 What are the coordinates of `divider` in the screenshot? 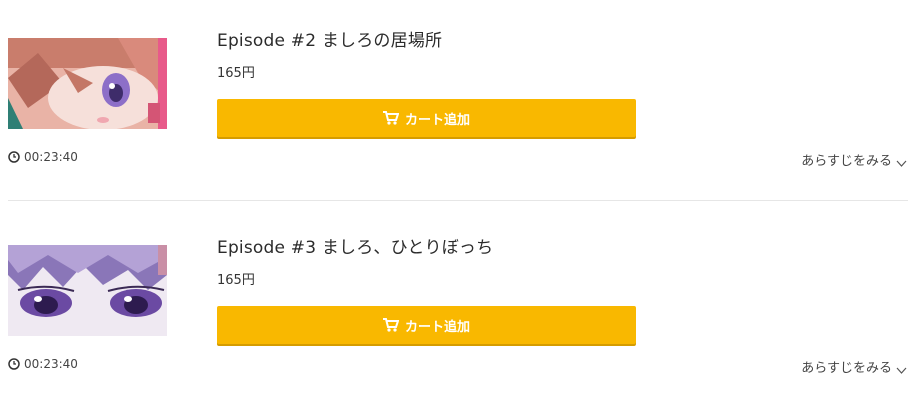 It's located at (458, 200).